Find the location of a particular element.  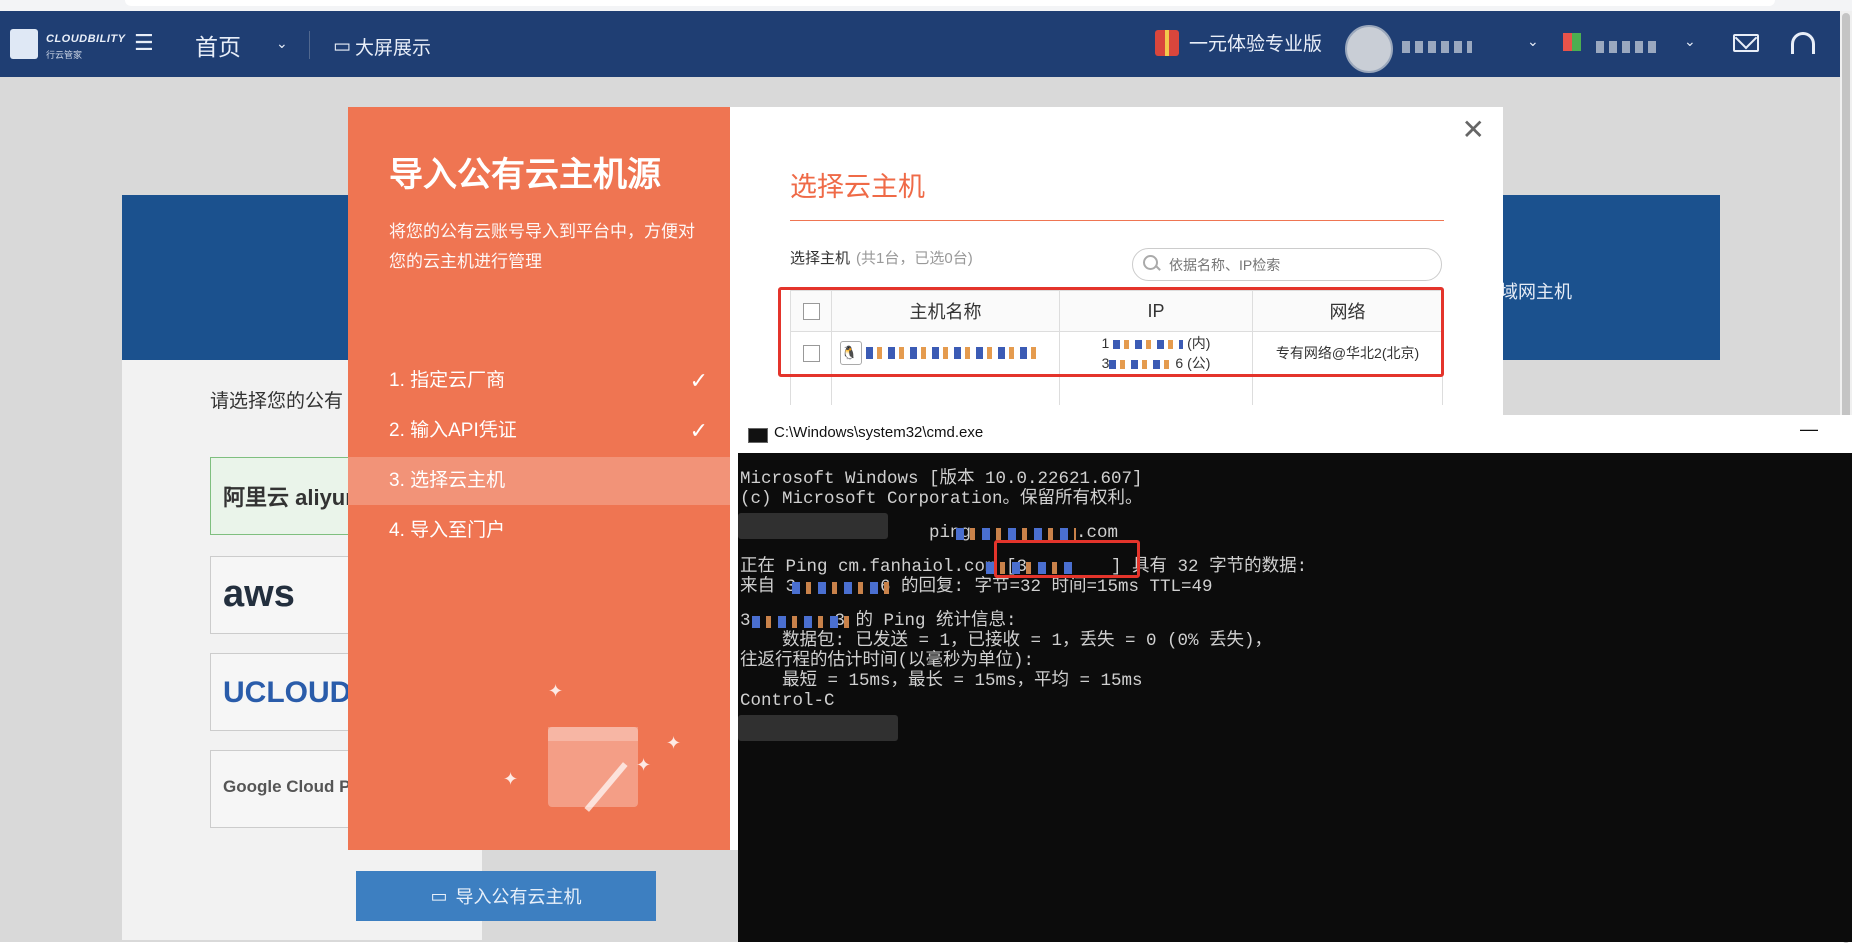

redacted-prompt is located at coordinates (818, 728).